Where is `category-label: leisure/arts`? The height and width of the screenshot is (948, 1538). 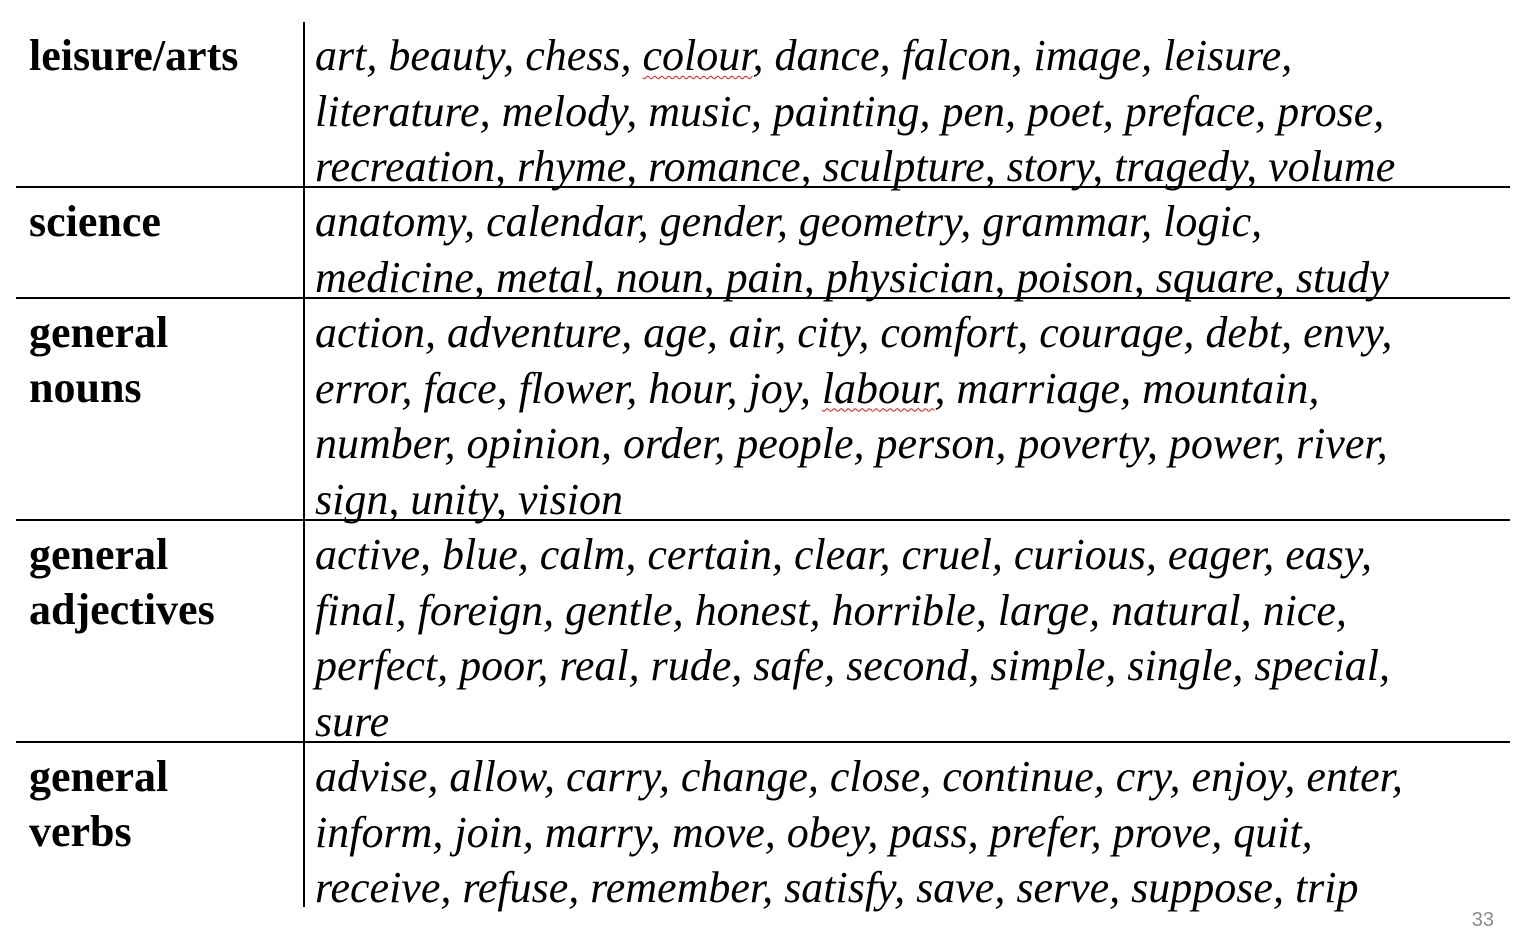 category-label: leisure/arts is located at coordinates (164, 55).